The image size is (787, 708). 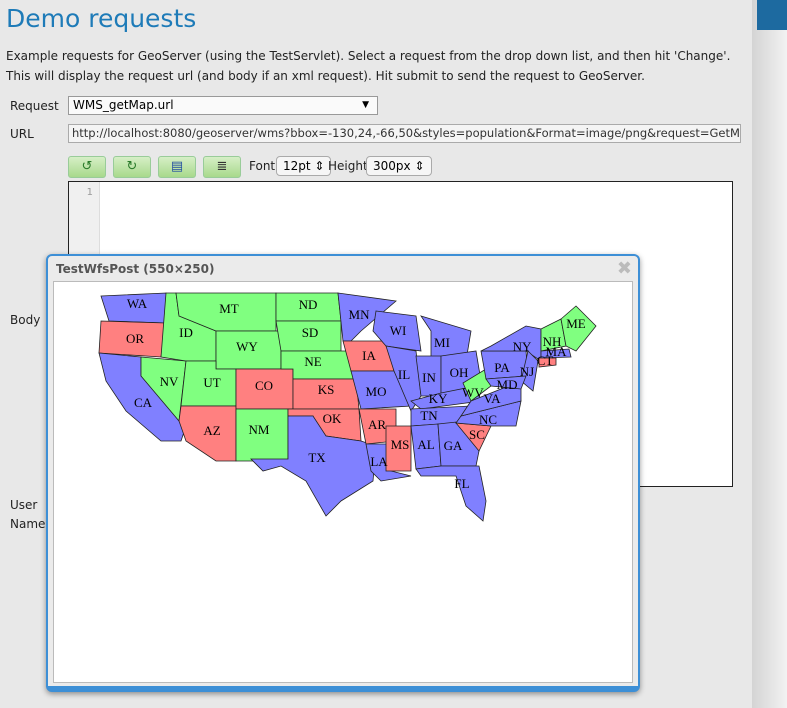 I want to click on state-label-wi: WI, so click(x=398, y=330).